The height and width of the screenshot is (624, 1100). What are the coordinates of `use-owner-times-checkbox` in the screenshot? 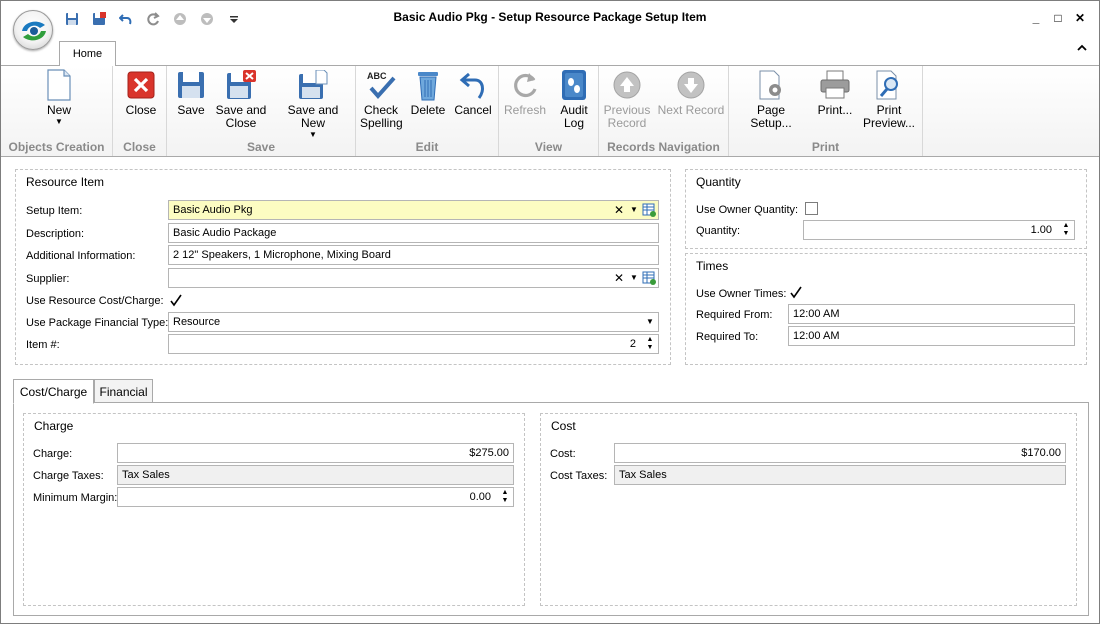 It's located at (795, 292).